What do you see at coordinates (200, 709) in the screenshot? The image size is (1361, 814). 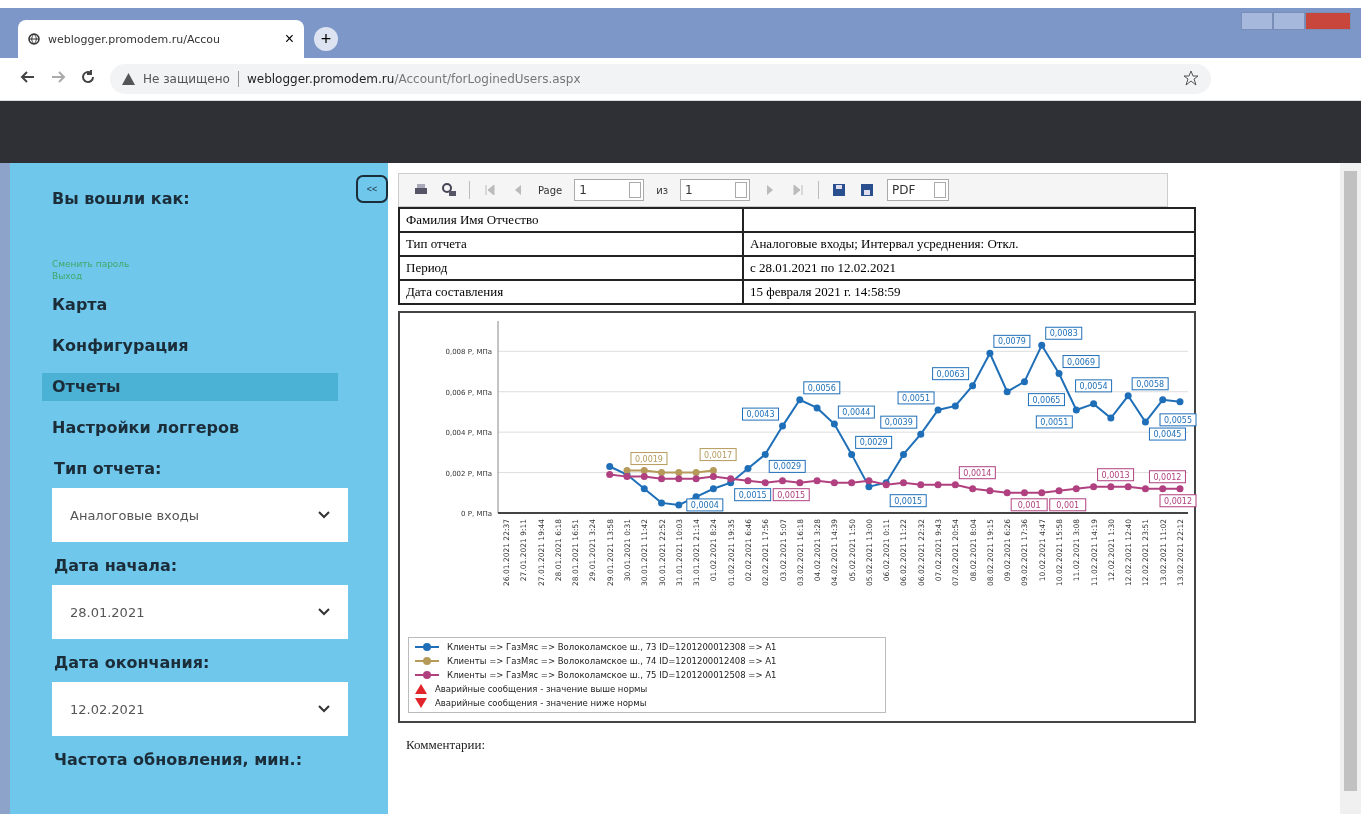 I see `dropdown-field: 12.02.2021` at bounding box center [200, 709].